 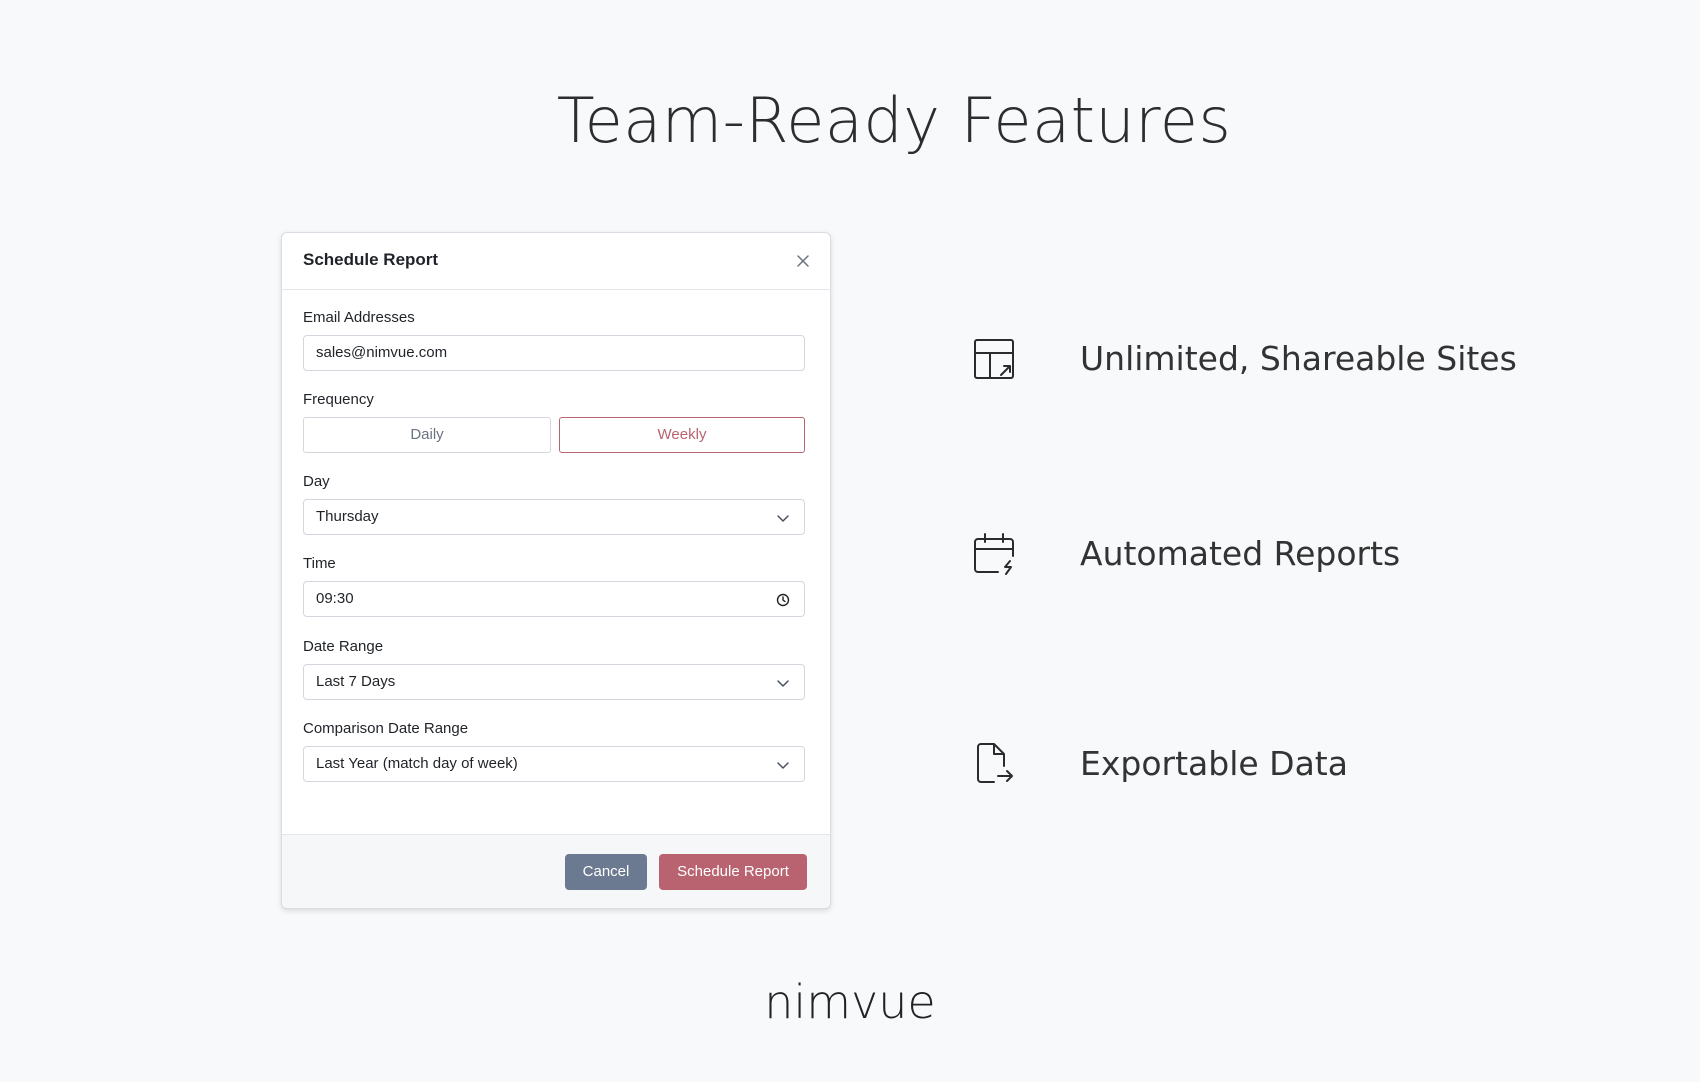 What do you see at coordinates (316, 481) in the screenshot?
I see `day-label: Day` at bounding box center [316, 481].